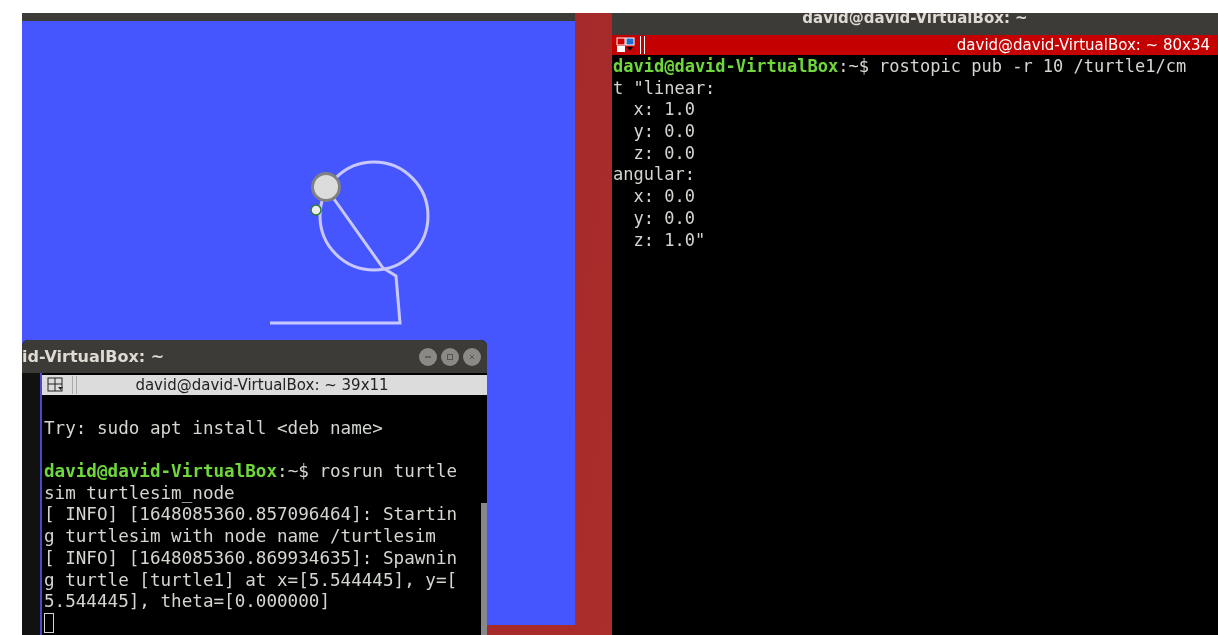 This screenshot has width=1218, height=635. Describe the element at coordinates (187, 601) in the screenshot. I see `output-line: 5.544445], theta=[0.000000]` at that location.